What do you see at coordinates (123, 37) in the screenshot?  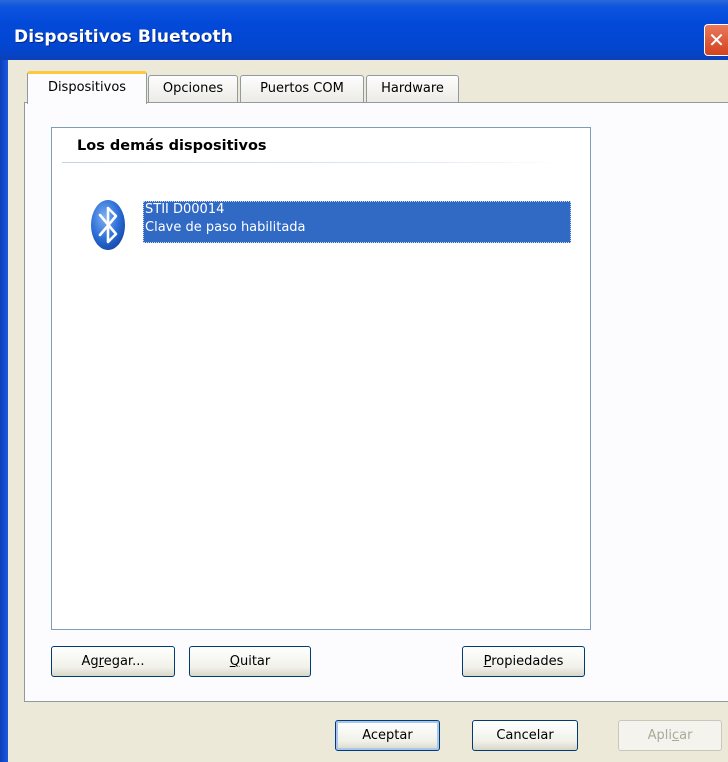 I see `window-title: Dispositivos Bluetooth` at bounding box center [123, 37].